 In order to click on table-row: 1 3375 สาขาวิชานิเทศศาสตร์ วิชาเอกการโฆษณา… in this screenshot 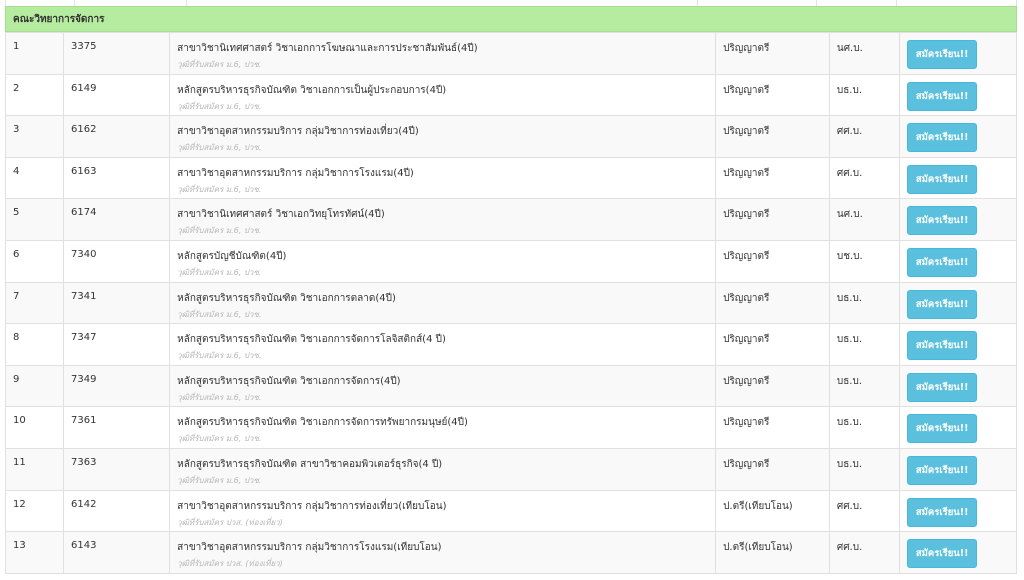, I will do `click(511, 53)`.